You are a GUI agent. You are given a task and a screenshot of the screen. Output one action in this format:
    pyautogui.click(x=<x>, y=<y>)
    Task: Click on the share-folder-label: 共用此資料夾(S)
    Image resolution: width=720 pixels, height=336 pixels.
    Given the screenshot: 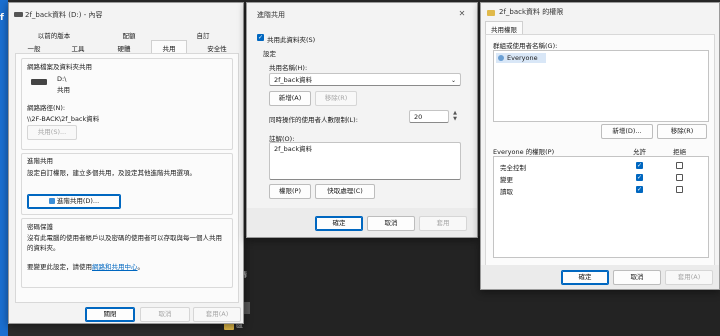 What is the action you would take?
    pyautogui.click(x=291, y=40)
    